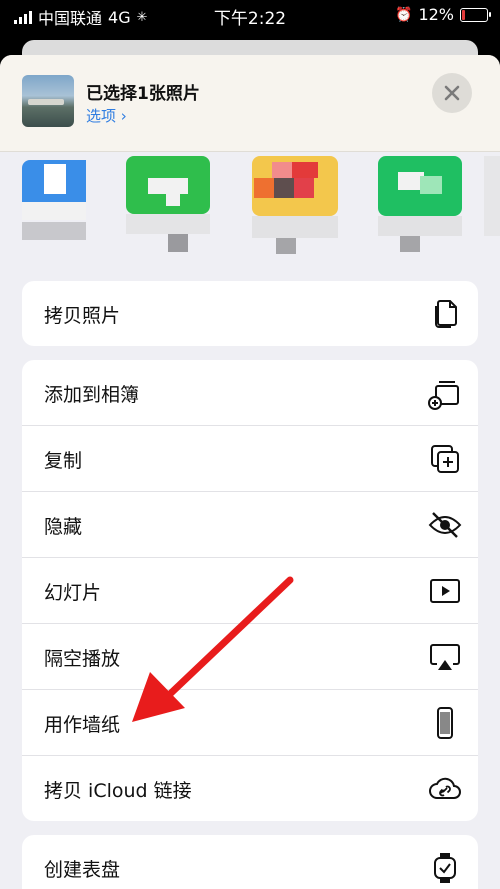  Describe the element at coordinates (48, 101) in the screenshot. I see `photo-thumbnail` at that location.